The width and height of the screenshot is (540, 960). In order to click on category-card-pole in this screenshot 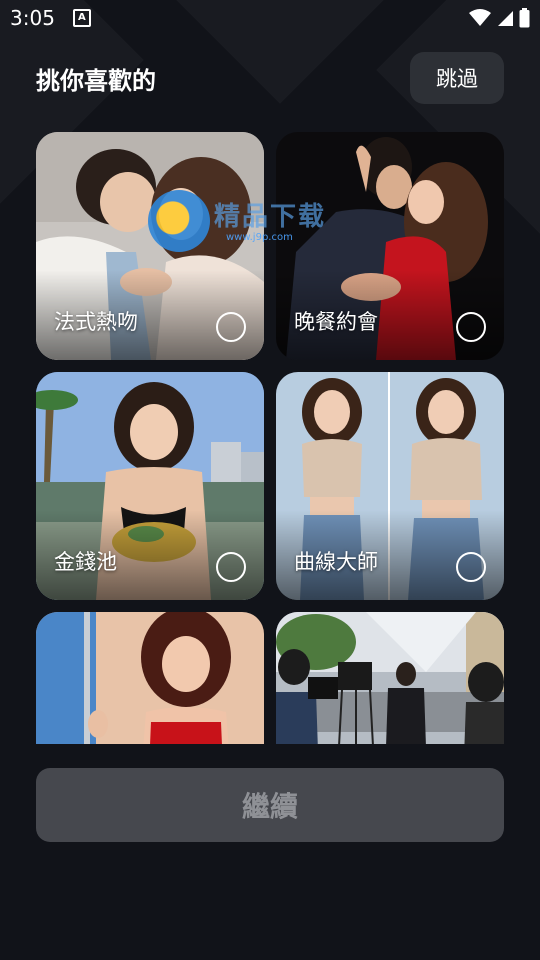, I will do `click(150, 678)`.